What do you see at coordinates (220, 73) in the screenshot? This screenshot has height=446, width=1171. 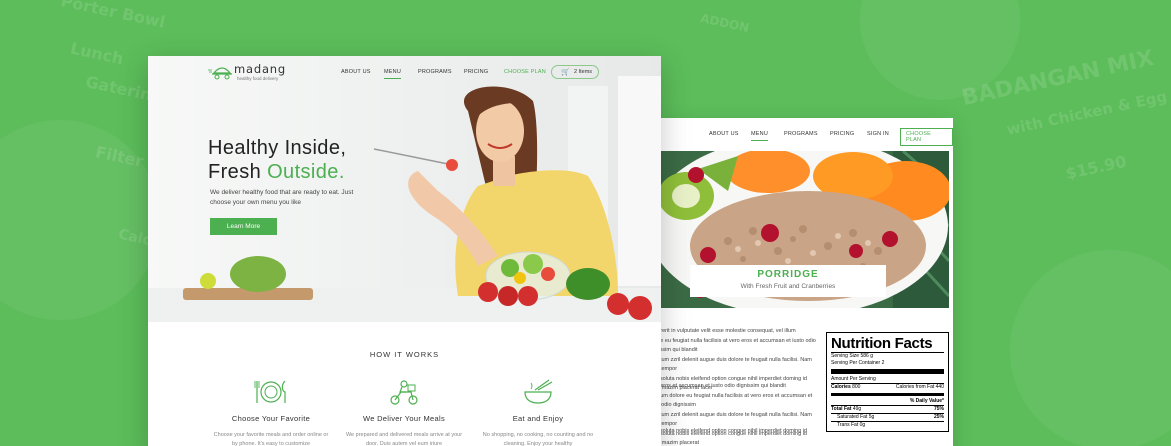 I see `delivery-truck-icon` at bounding box center [220, 73].